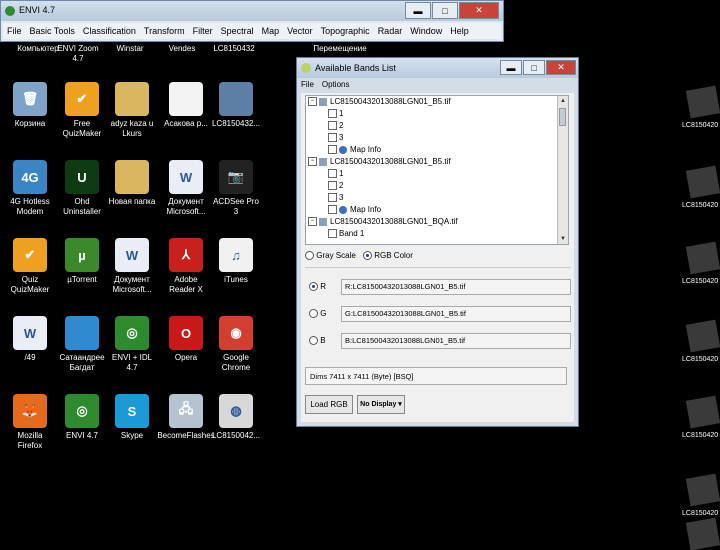 This screenshot has width=720, height=550. Describe the element at coordinates (341, 125) in the screenshot. I see `tree-row-label: 2` at that location.